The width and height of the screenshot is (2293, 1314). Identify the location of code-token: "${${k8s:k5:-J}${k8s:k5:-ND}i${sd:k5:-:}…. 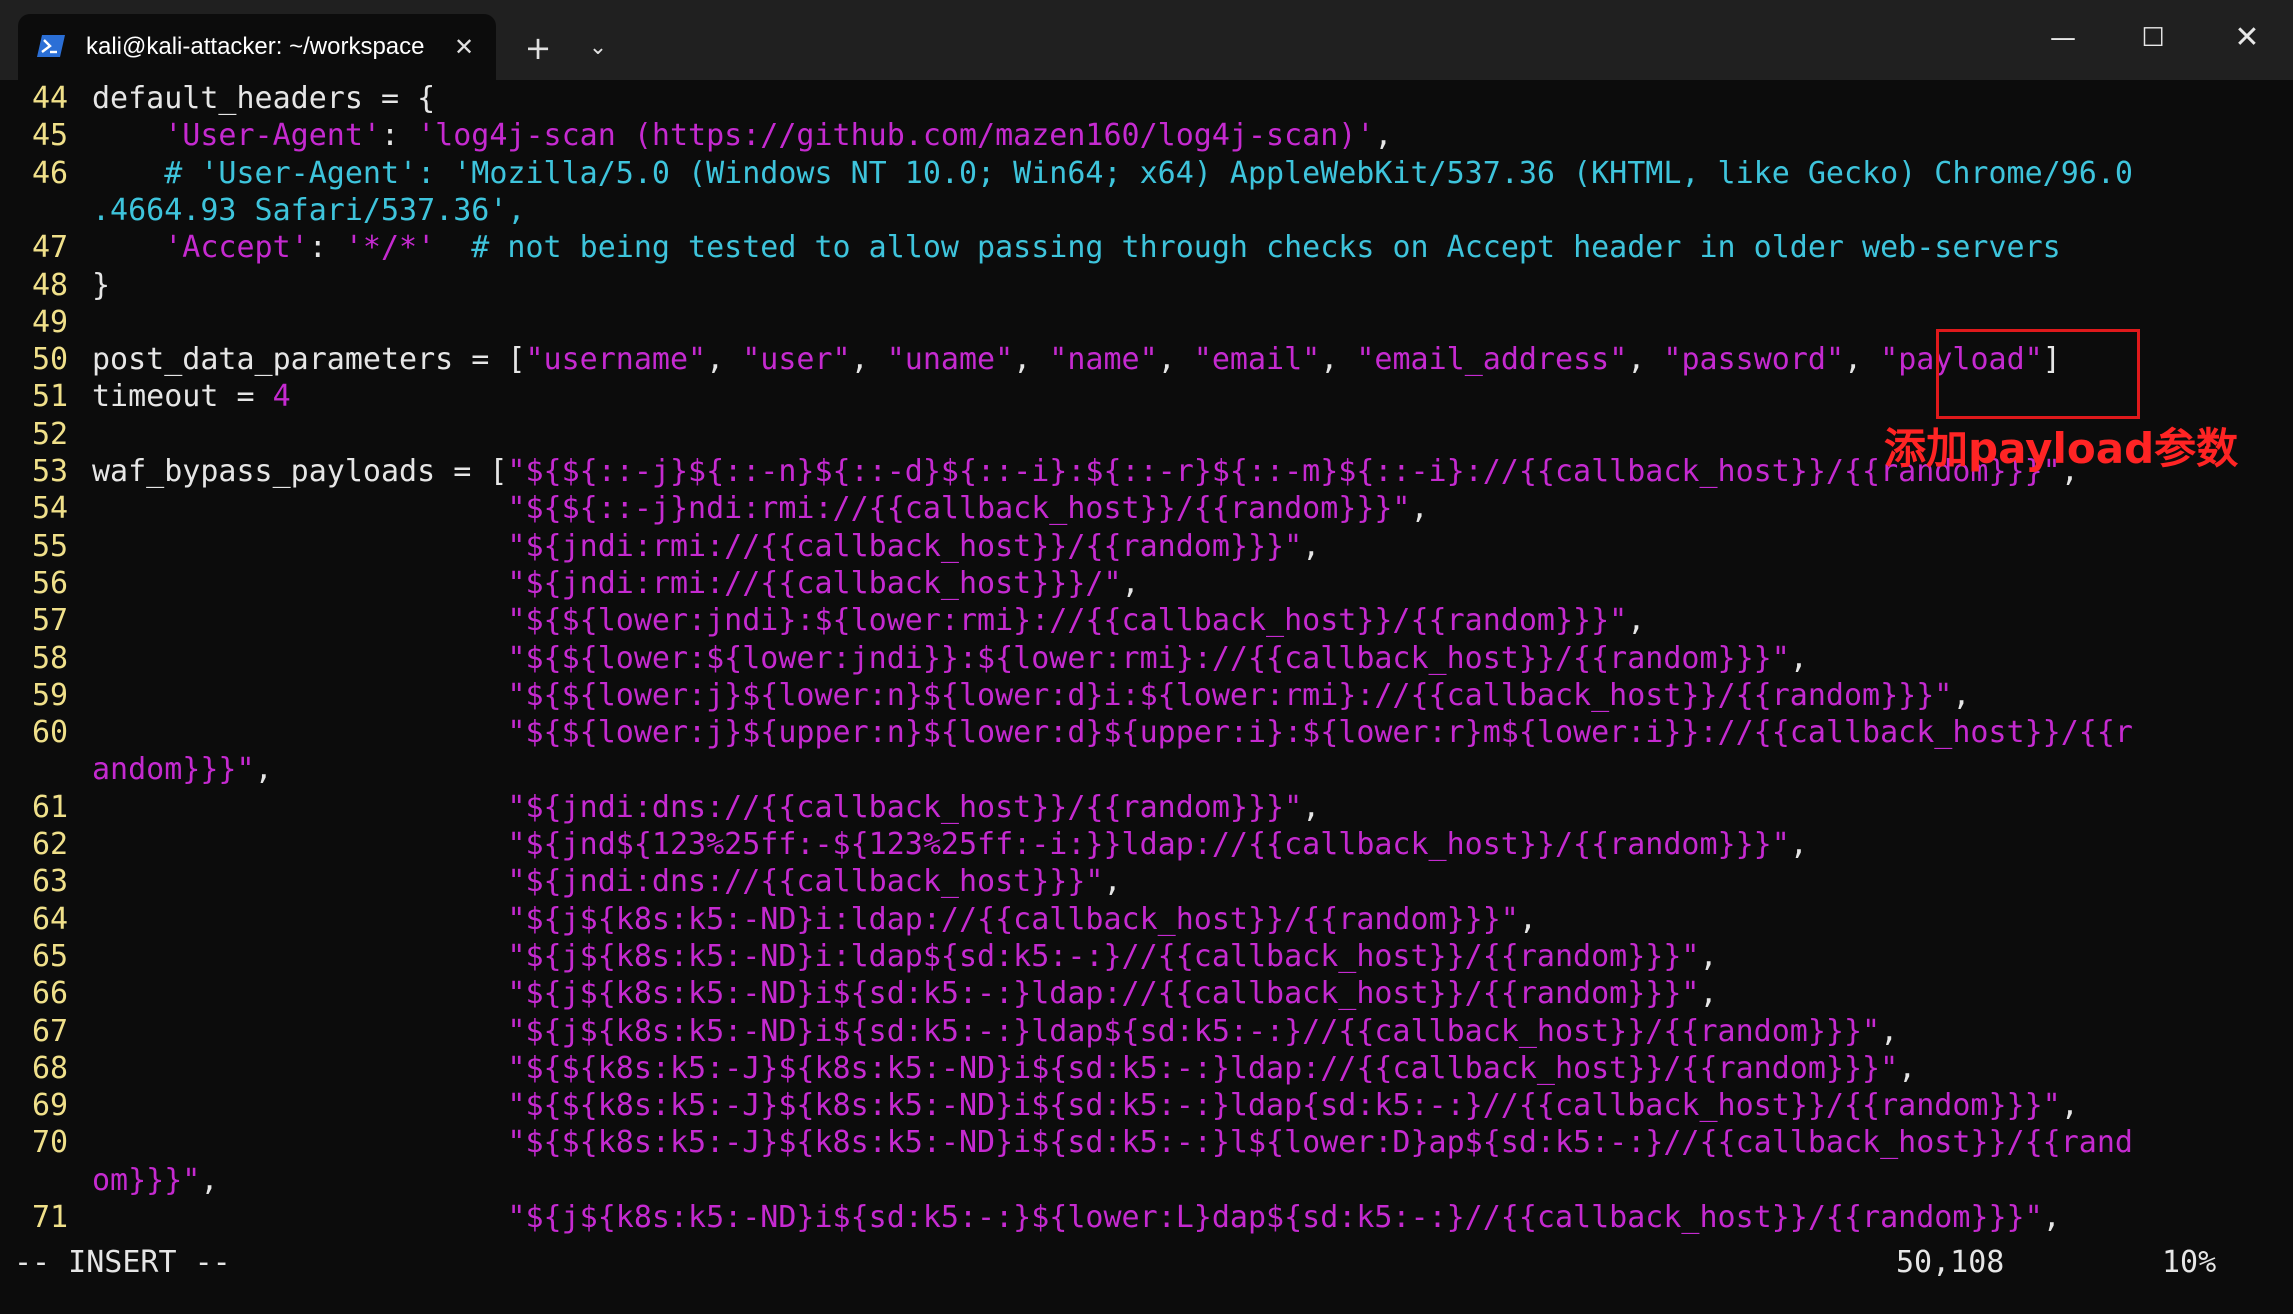
(1284, 1106).